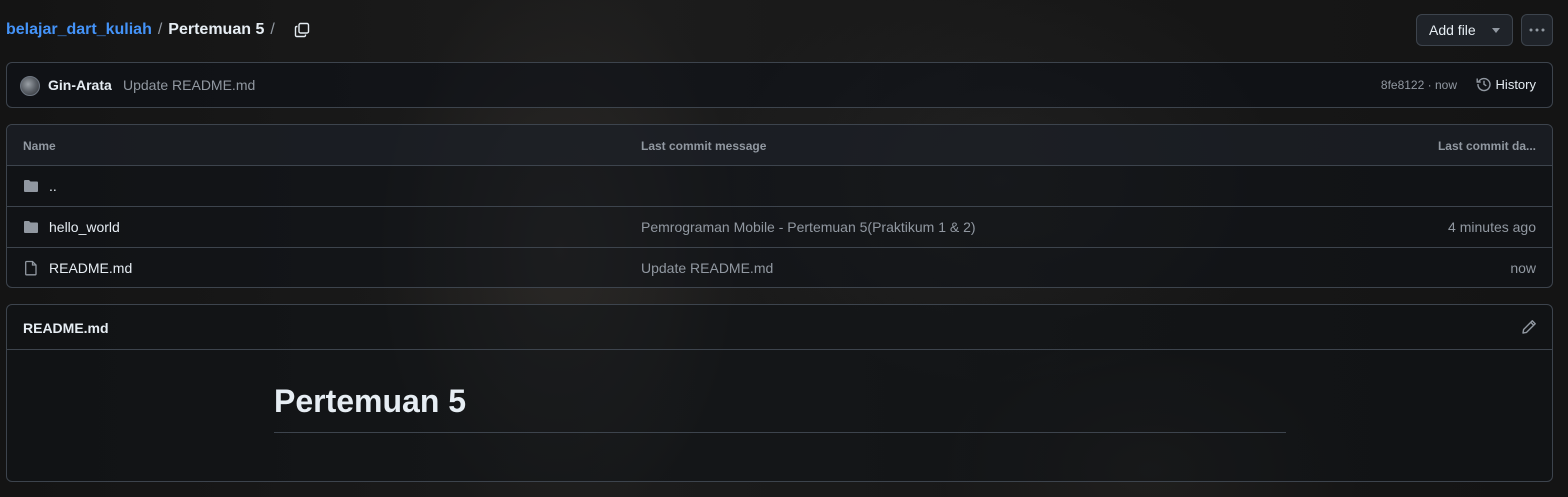 The image size is (1568, 497). I want to click on file-commit-date: 4 minutes ago, so click(1492, 227).